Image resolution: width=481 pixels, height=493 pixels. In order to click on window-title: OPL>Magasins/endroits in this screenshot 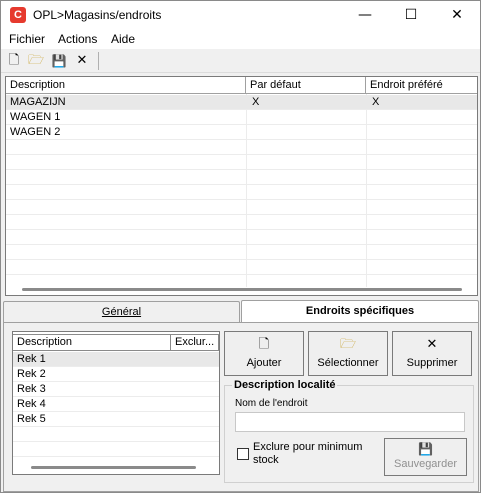, I will do `click(97, 15)`.